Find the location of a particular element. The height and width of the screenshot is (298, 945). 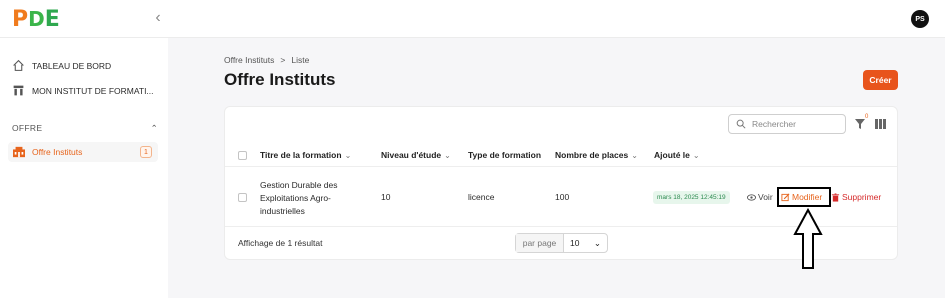

header-titre: Titre de la formation ⌄ is located at coordinates (305, 155).